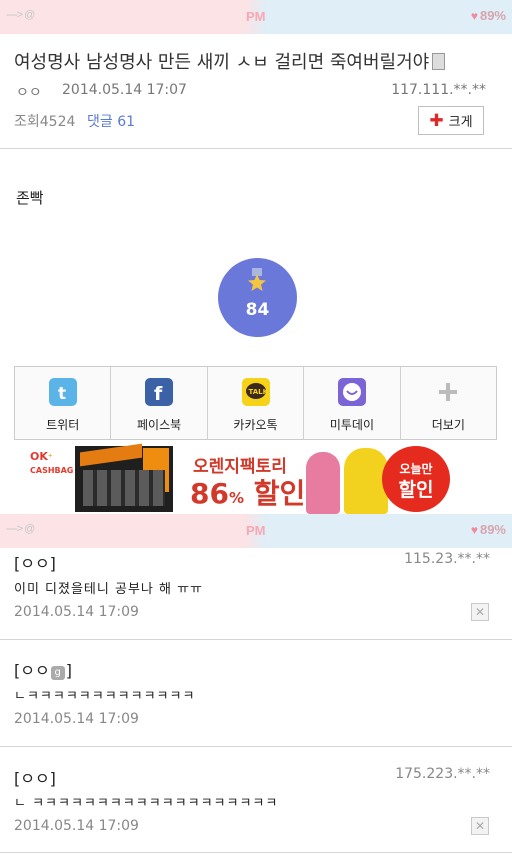 The image size is (512, 854). I want to click on ad-today-badge: 오늘만 할인, so click(416, 479).